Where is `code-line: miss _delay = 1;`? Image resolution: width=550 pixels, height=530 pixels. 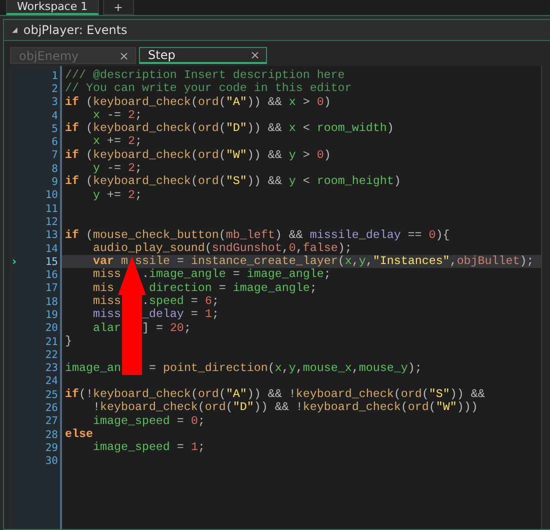
code-line: miss _delay = 1; is located at coordinates (156, 315).